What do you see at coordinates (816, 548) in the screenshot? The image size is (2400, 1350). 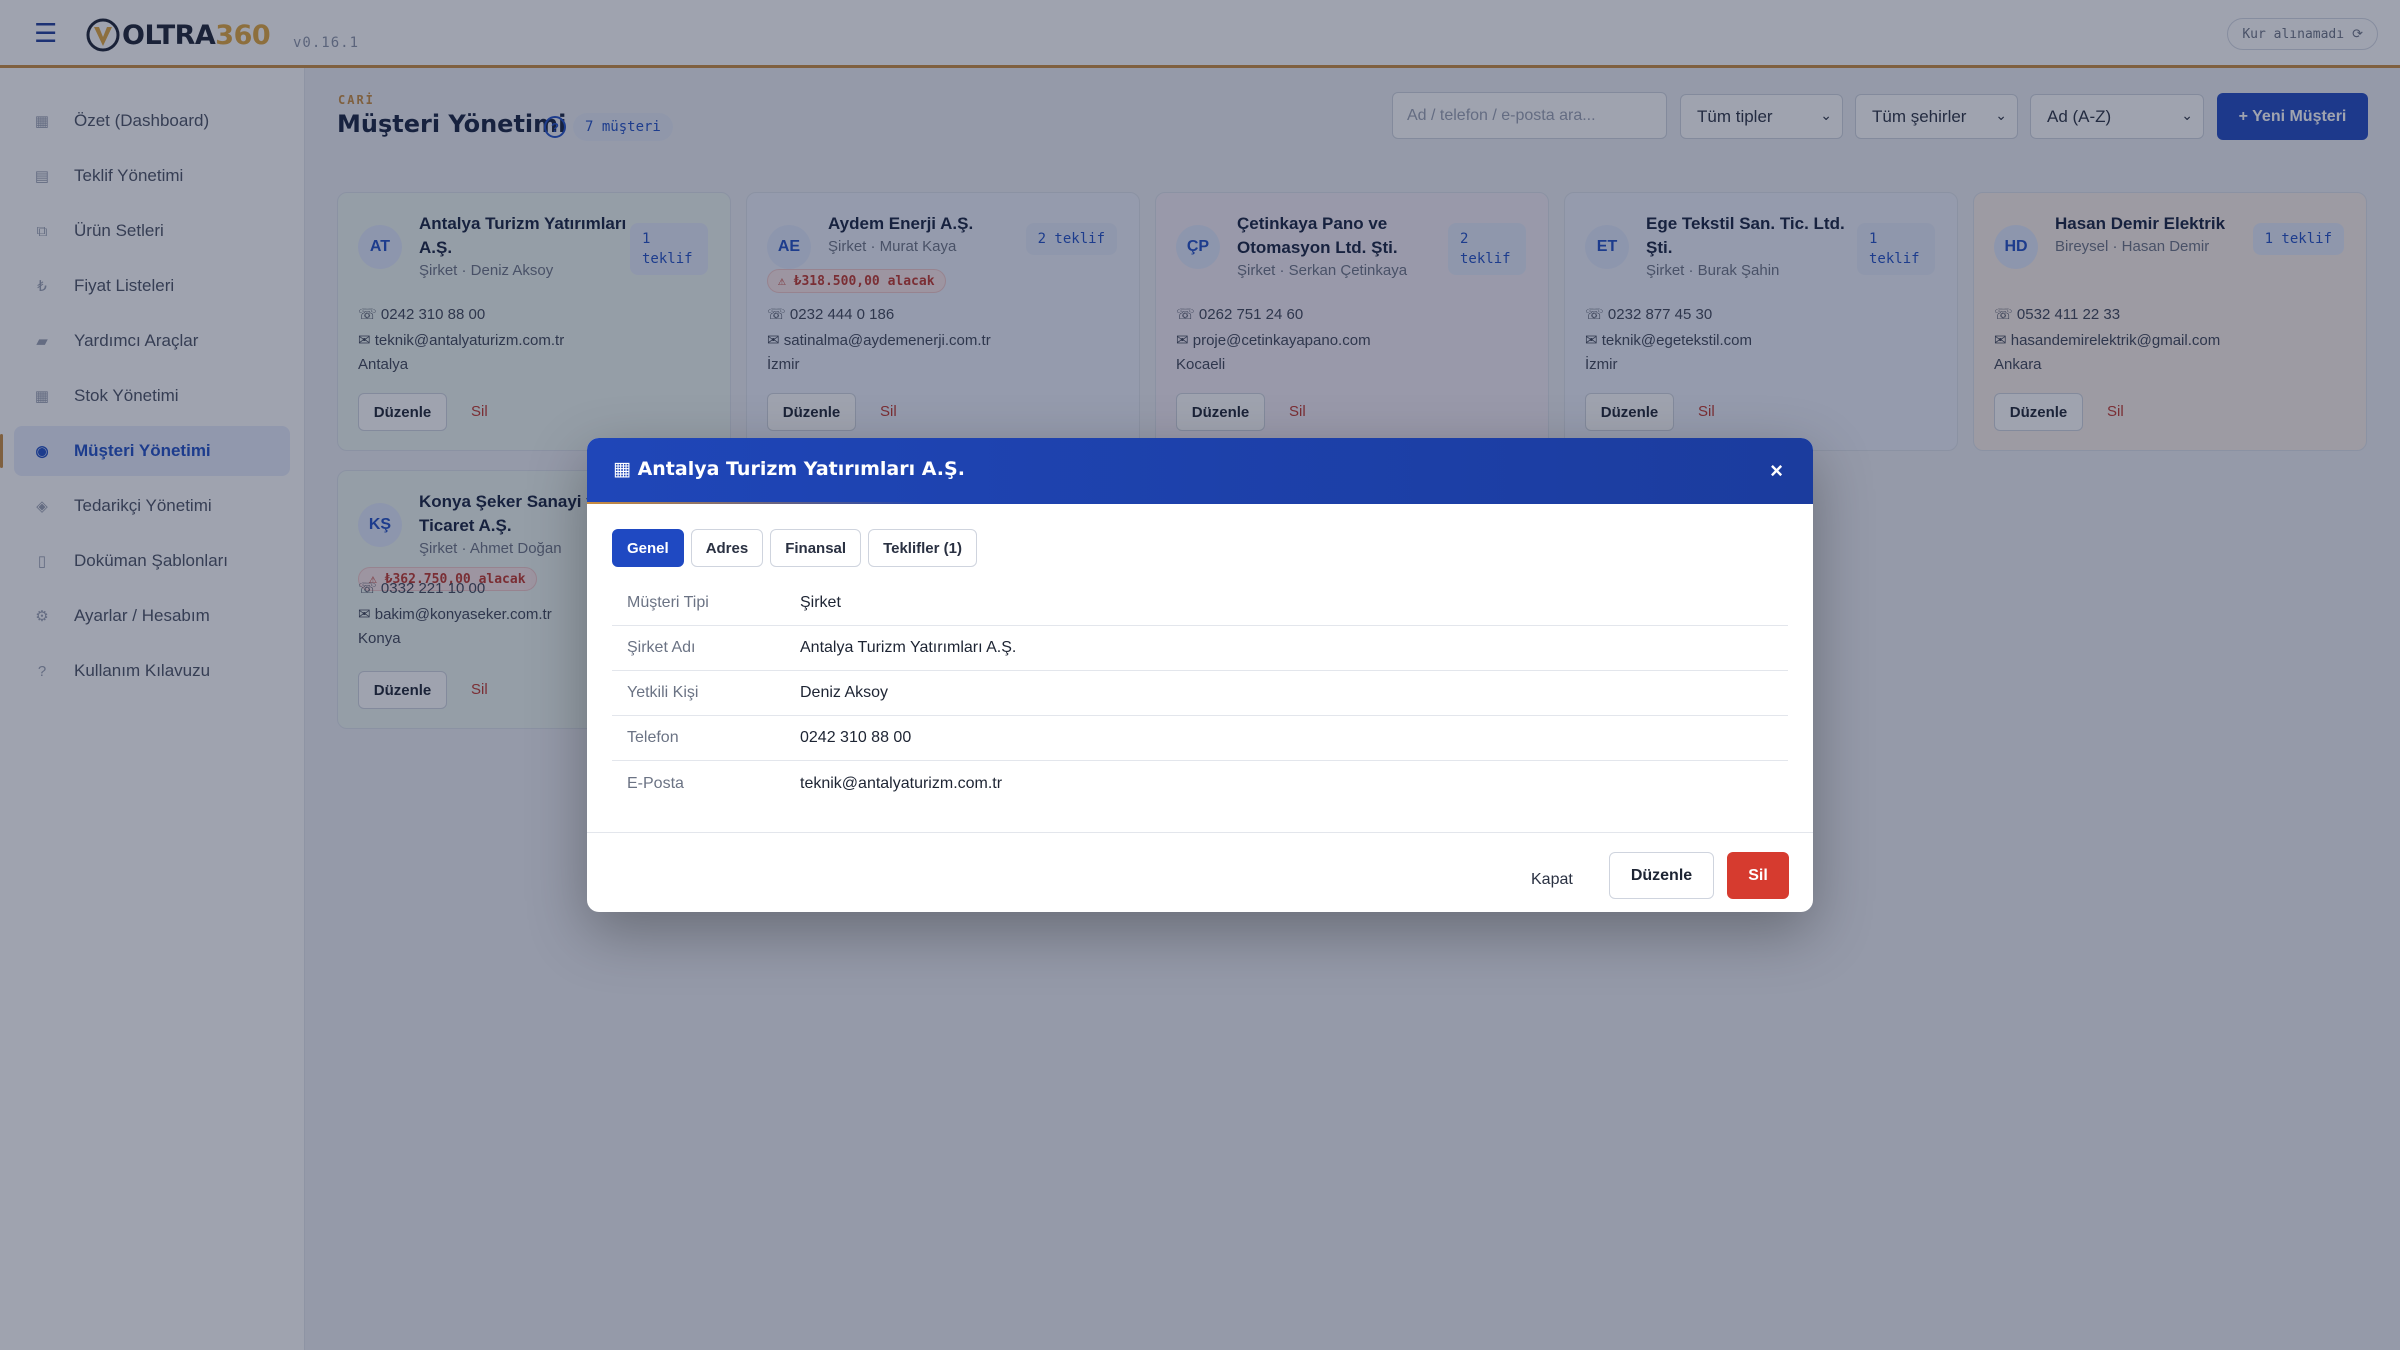 I see `tab-financial: Finansal` at bounding box center [816, 548].